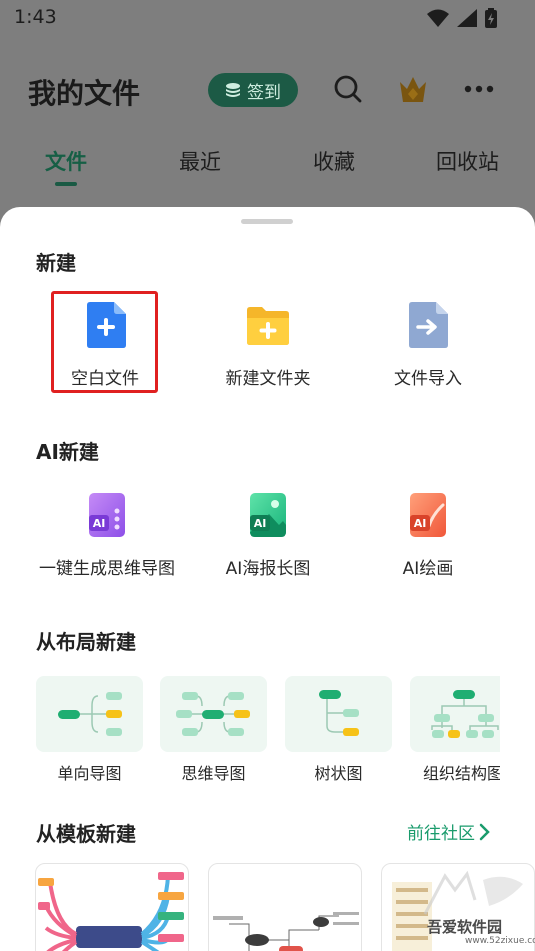 The image size is (535, 951). I want to click on signin-button: 签到, so click(253, 90).